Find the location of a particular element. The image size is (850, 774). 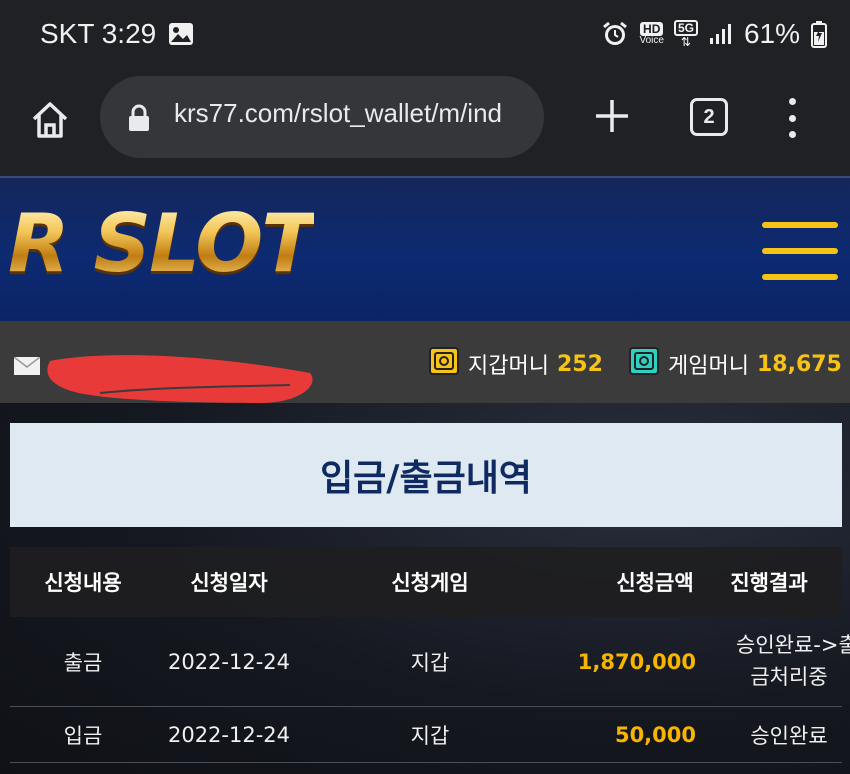

result-line: 금처리중 is located at coordinates (789, 676).